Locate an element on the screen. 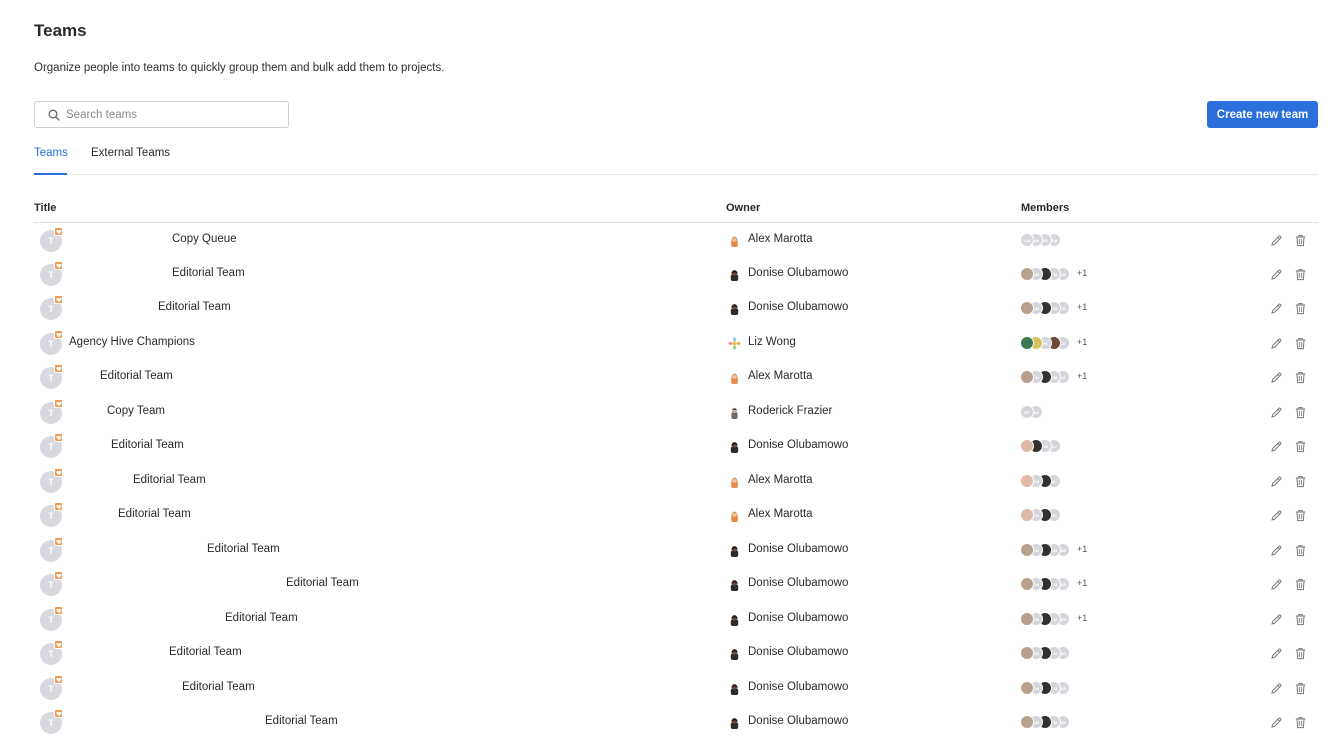  member-avatar: RF is located at coordinates (1027, 412).